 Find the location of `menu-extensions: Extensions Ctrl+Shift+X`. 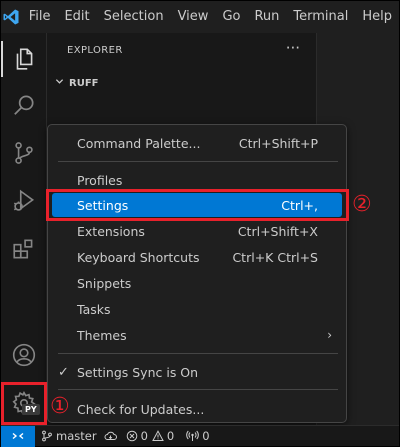

menu-extensions: Extensions Ctrl+Shift+X is located at coordinates (197, 231).